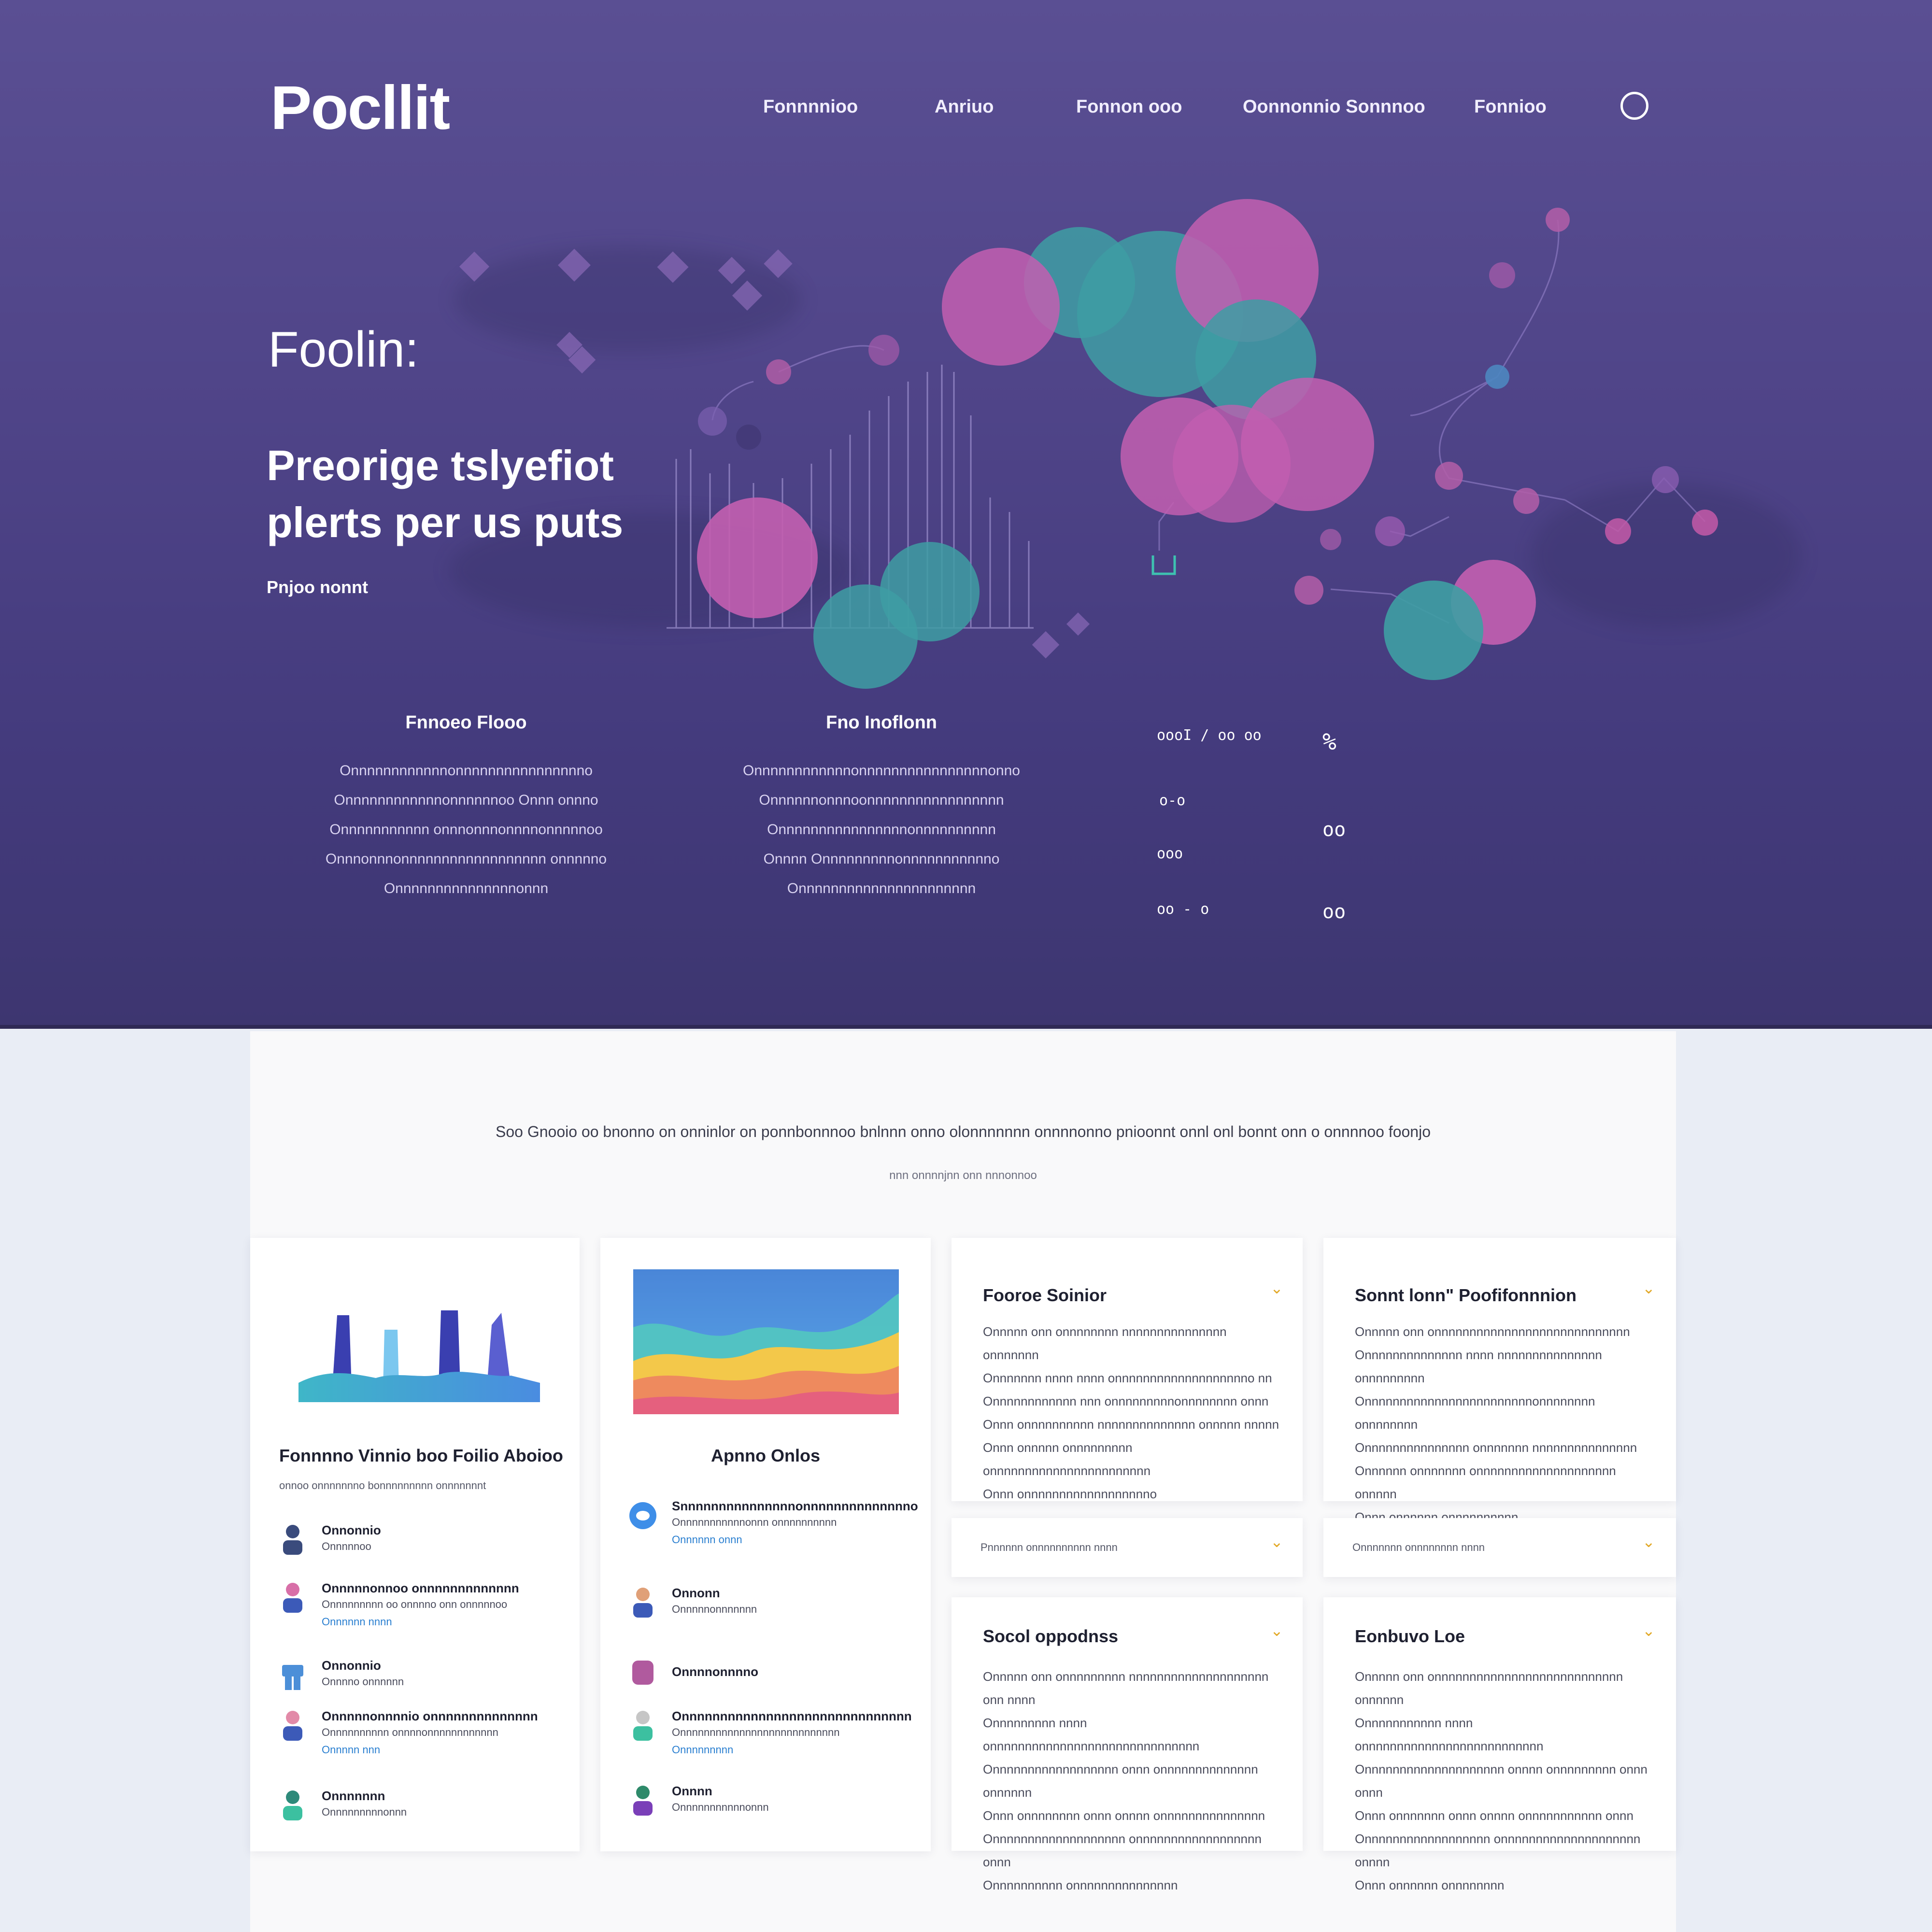 This screenshot has width=1932, height=1932. I want to click on faq-title: Socol oppodnss, so click(1051, 1636).